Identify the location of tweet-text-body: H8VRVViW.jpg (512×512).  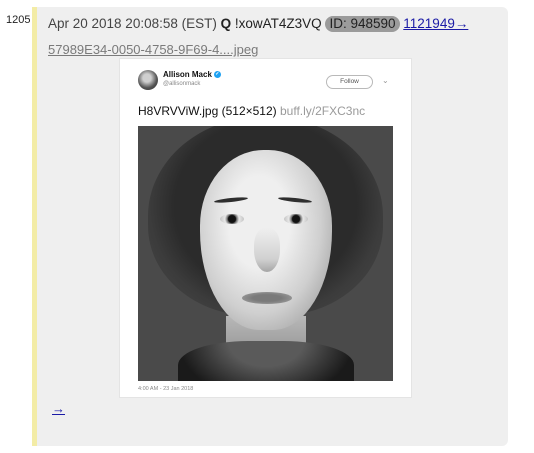
(209, 111).